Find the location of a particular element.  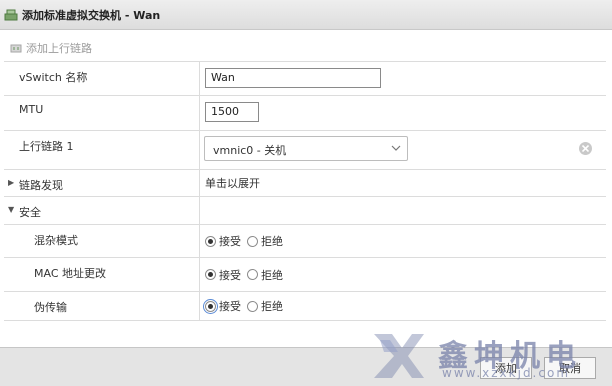

uplink-1-select: vmnic0 - 关机 is located at coordinates (306, 148).